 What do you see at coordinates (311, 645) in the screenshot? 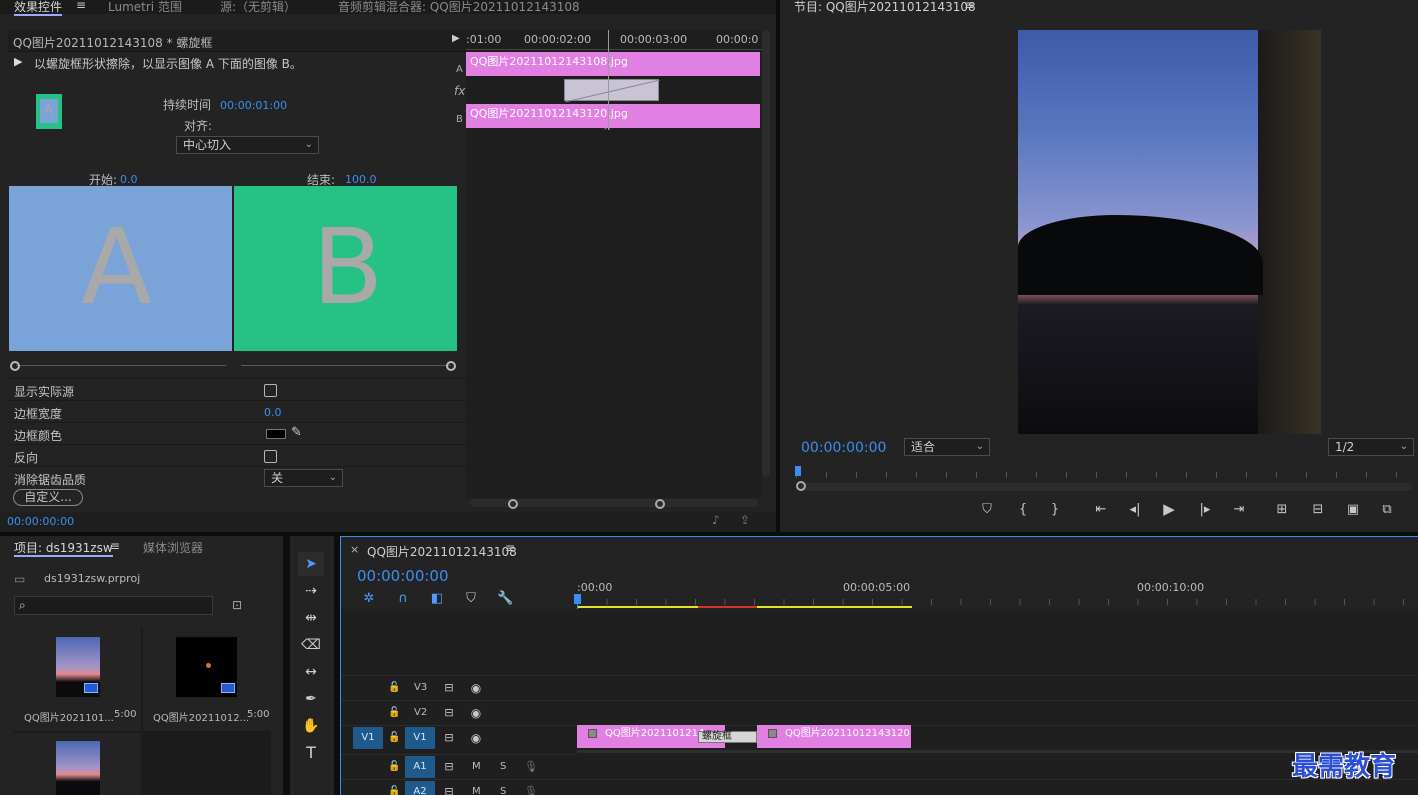
I see `razor-tool-icon: ⌫` at bounding box center [311, 645].